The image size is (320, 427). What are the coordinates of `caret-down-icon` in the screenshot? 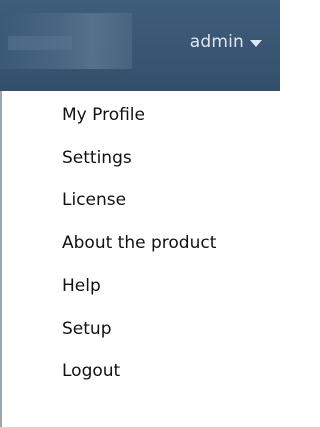 It's located at (256, 43).